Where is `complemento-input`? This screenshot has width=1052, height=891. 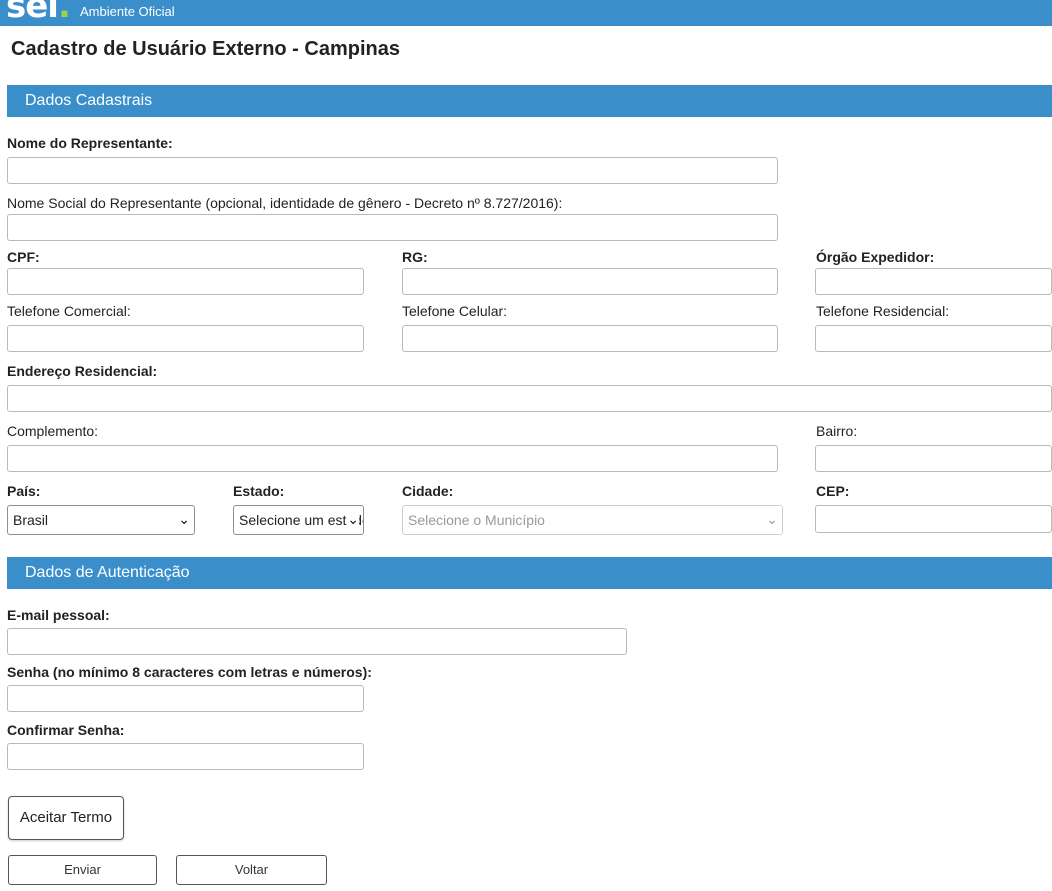 complemento-input is located at coordinates (392, 458).